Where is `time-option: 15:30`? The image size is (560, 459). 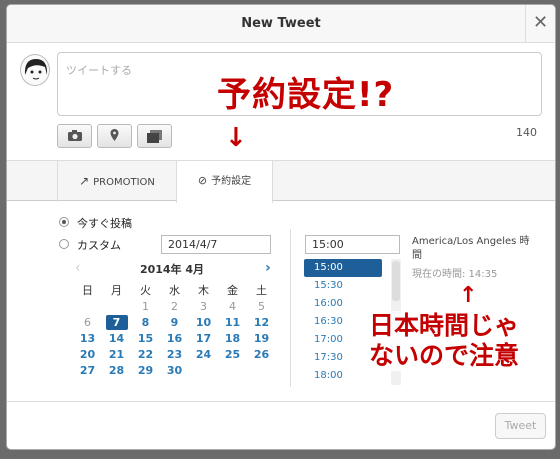
time-option: 15:30 is located at coordinates (352, 286).